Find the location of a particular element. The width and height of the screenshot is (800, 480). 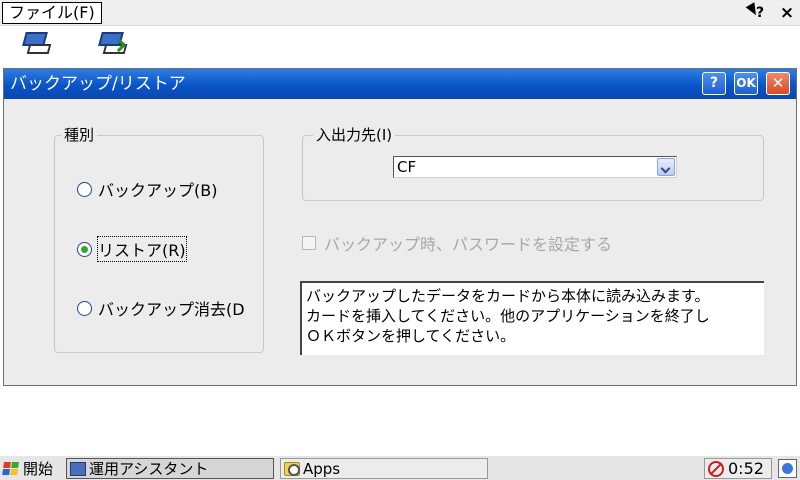

password-checkbox-row: バックアップ時、パスワードを設定する is located at coordinates (457, 243).